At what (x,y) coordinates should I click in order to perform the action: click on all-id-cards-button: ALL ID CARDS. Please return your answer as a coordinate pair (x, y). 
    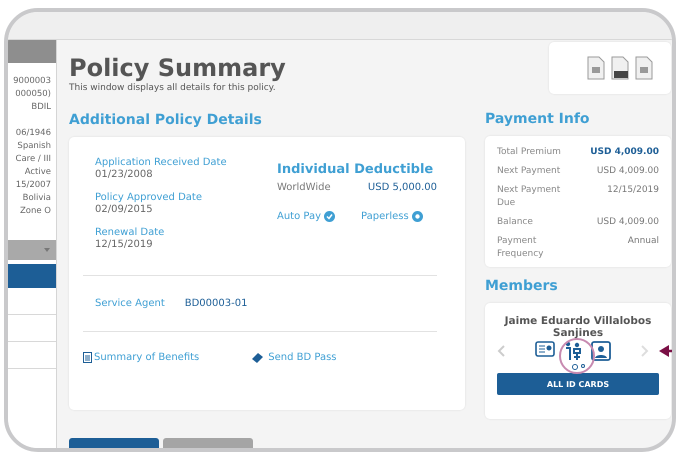
    Looking at the image, I should click on (578, 384).